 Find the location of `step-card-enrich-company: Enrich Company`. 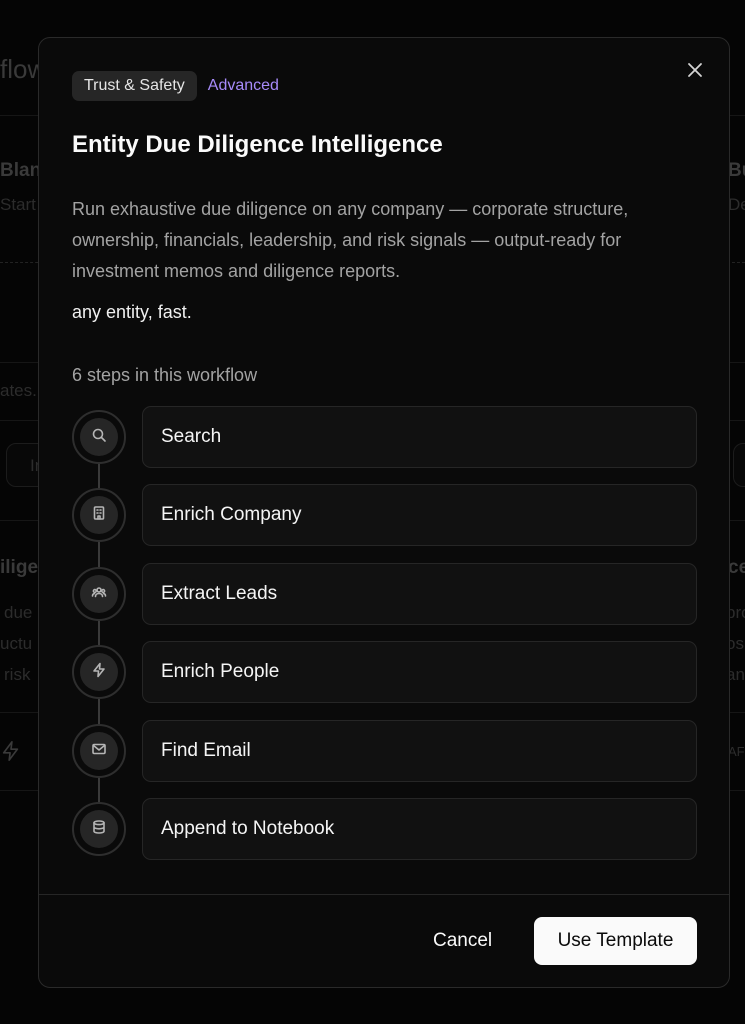

step-card-enrich-company: Enrich Company is located at coordinates (419, 515).